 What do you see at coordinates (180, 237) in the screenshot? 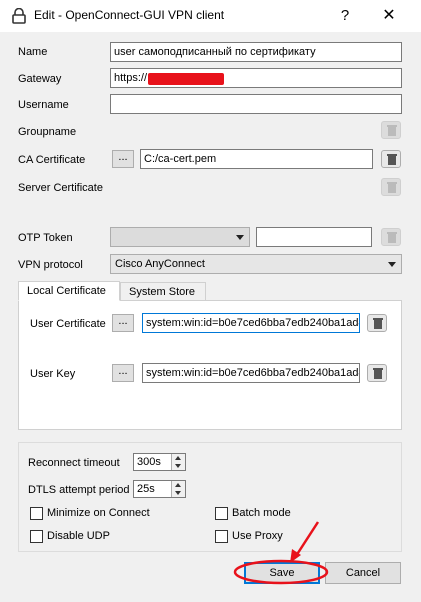
I see `otp-token-type-select` at bounding box center [180, 237].